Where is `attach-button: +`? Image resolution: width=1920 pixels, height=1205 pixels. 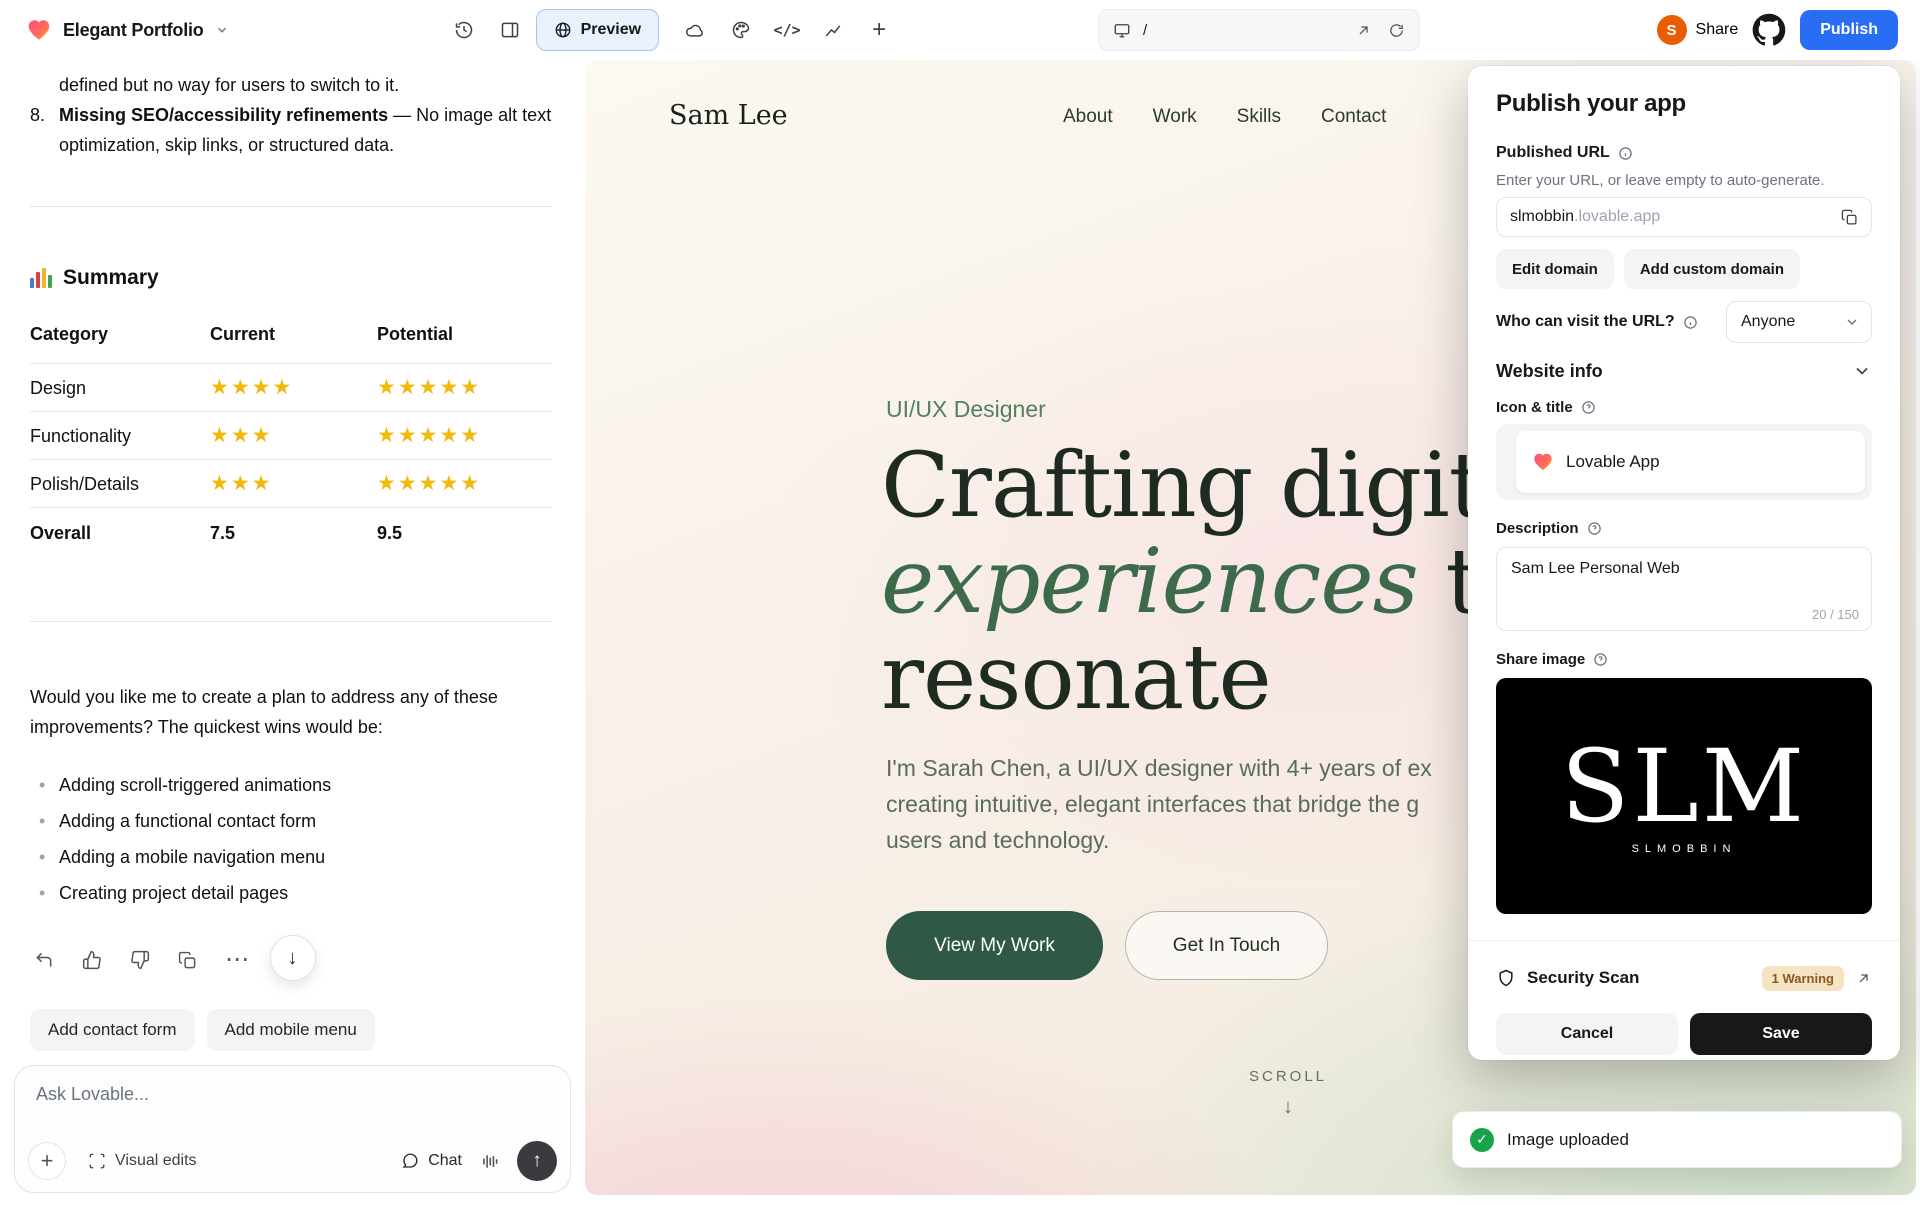 attach-button: + is located at coordinates (47, 1161).